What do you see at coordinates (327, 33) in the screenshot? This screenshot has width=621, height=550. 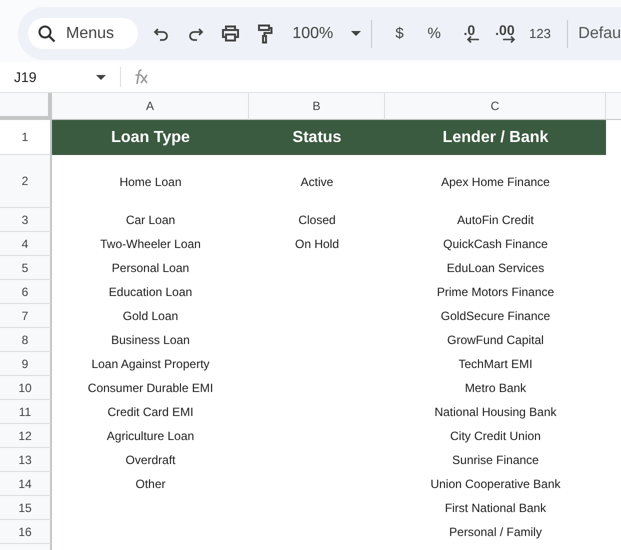 I see `zoom-dropdown: 100%` at bounding box center [327, 33].